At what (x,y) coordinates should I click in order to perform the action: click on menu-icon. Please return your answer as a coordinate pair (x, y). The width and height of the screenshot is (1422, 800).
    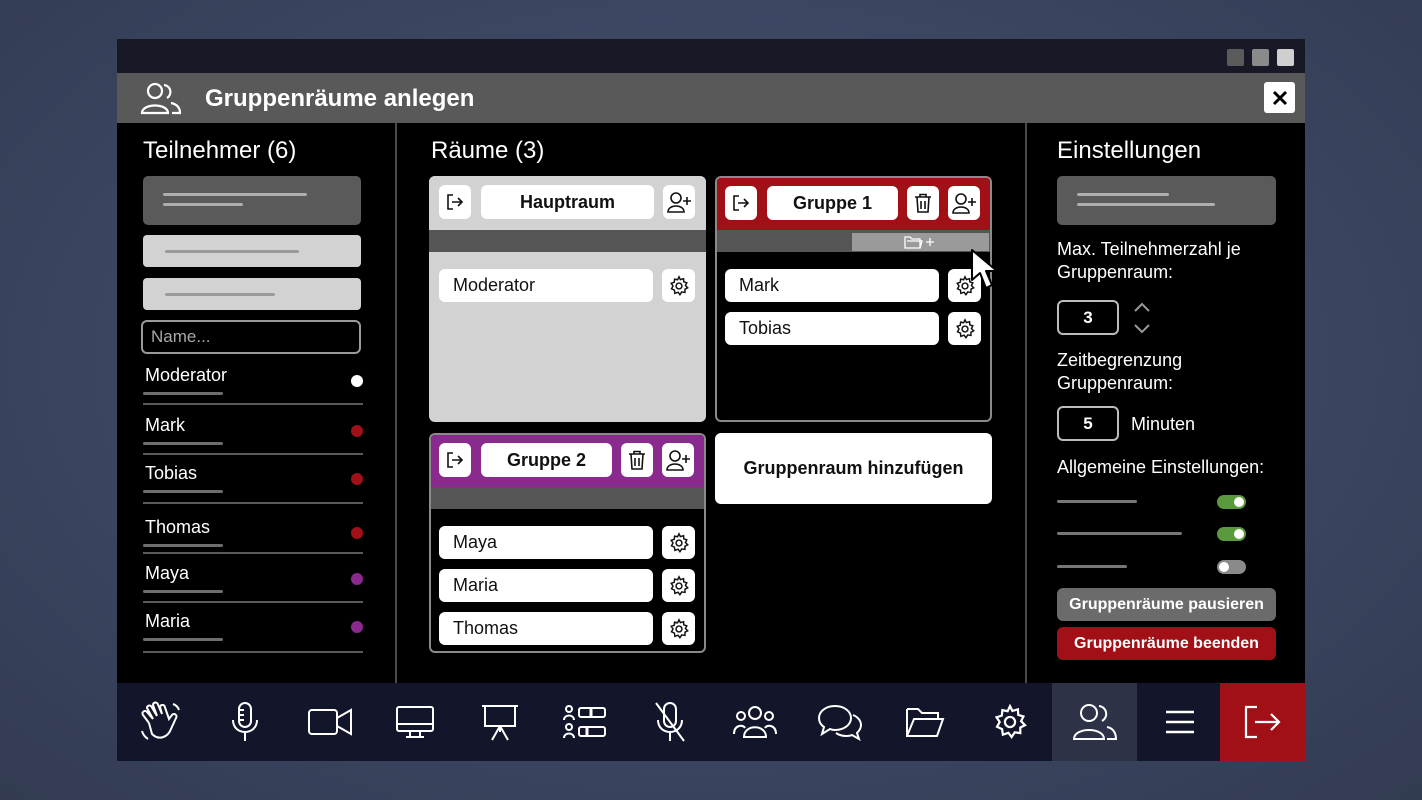
    Looking at the image, I should click on (1179, 722).